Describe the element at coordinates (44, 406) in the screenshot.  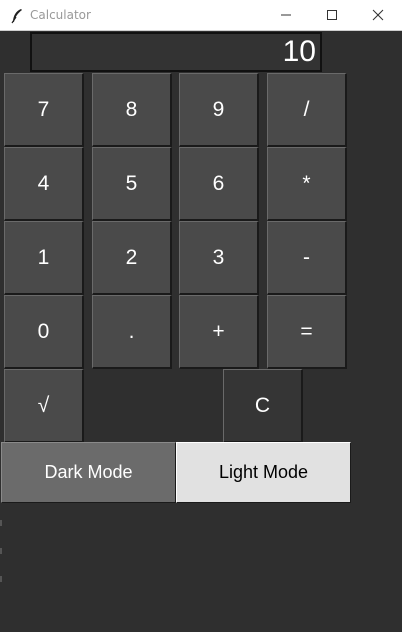
I see `key-sqrt: √` at that location.